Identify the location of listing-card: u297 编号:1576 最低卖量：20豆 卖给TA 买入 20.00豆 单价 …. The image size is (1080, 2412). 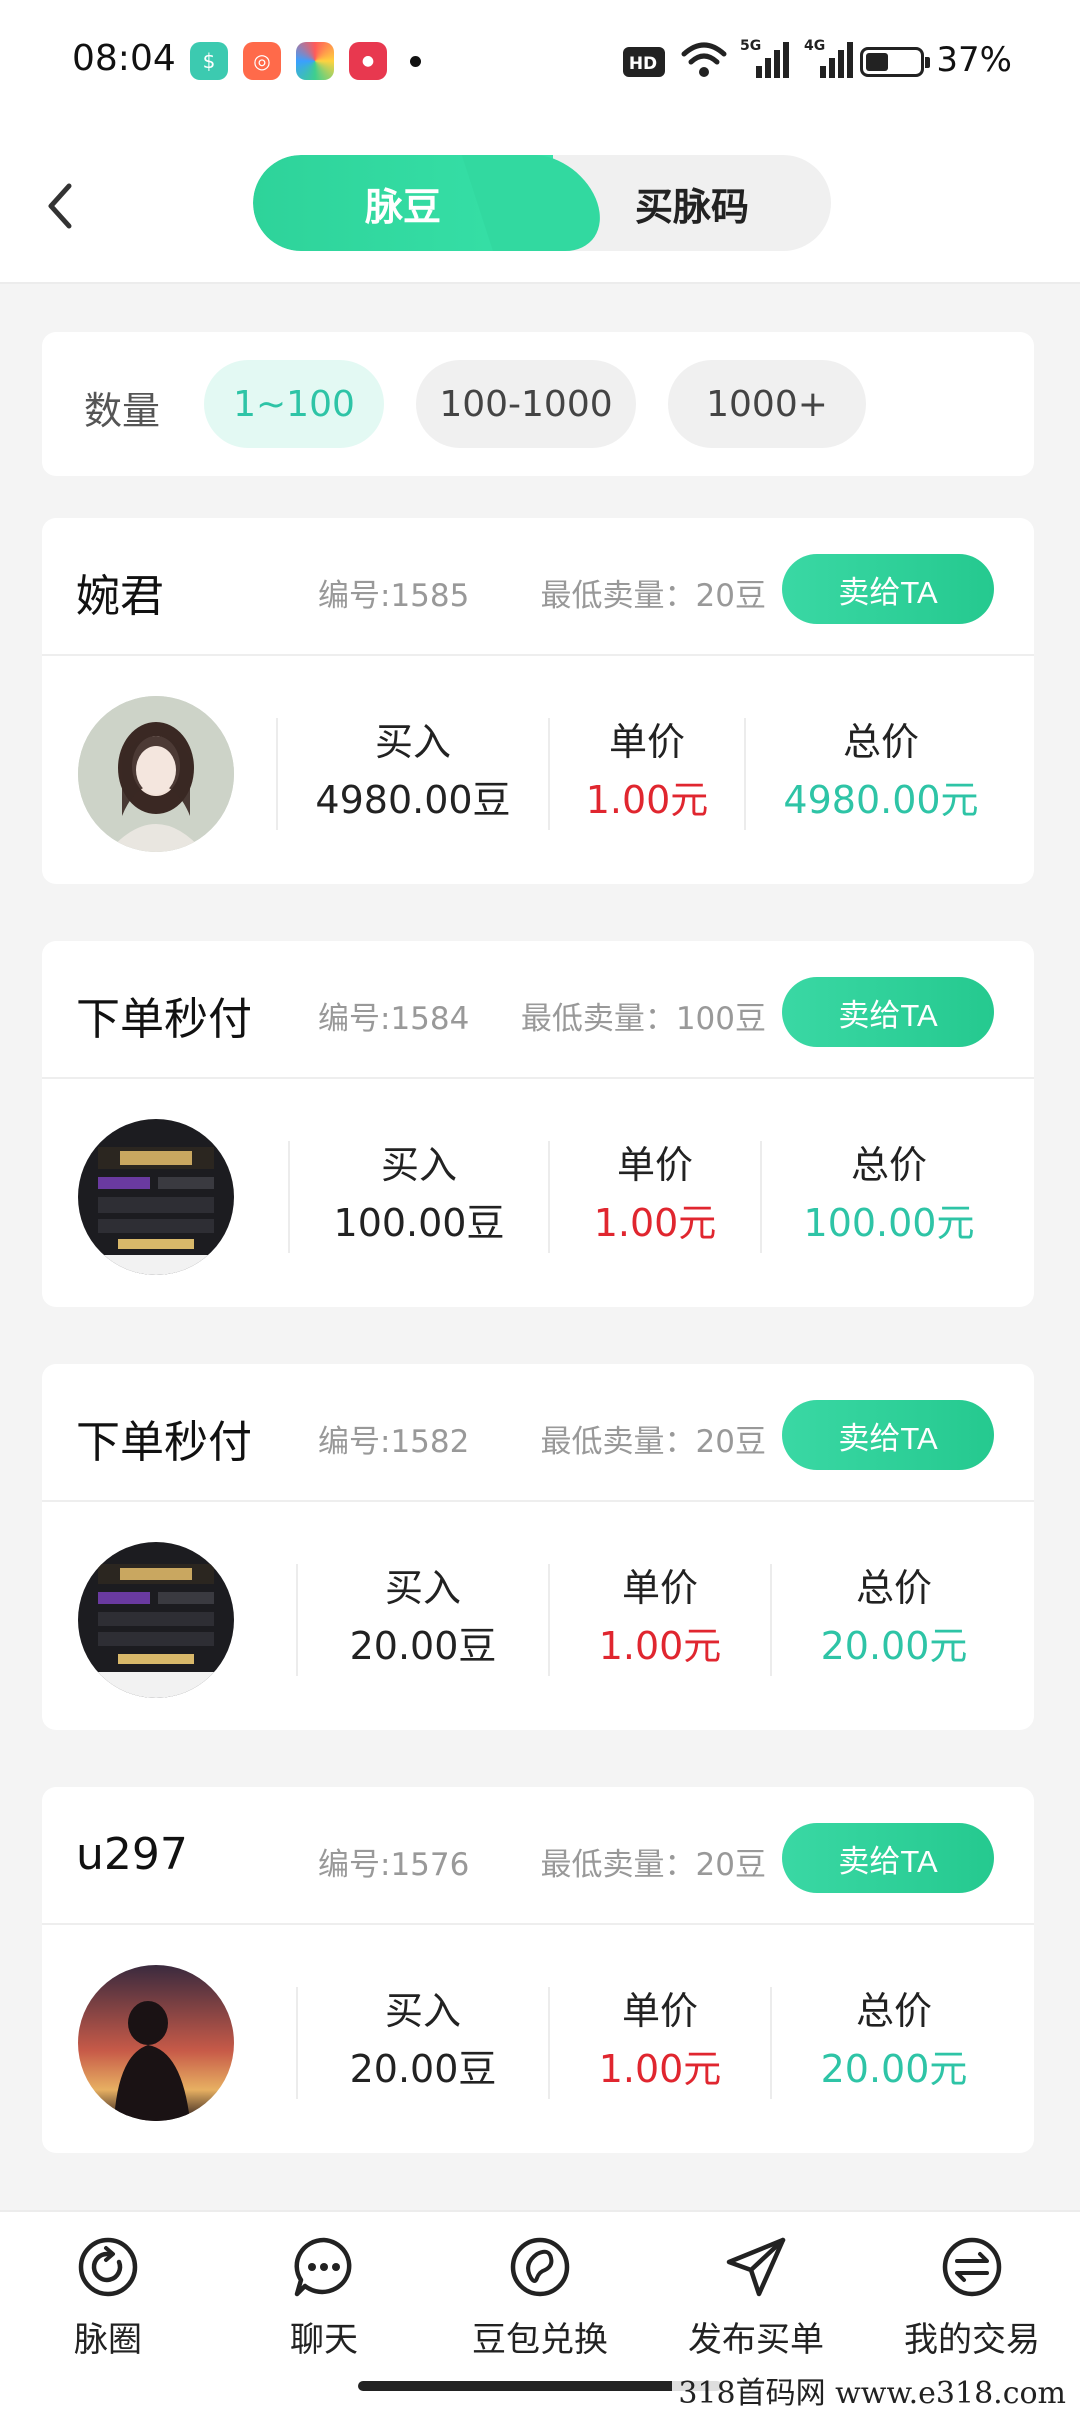
(538, 1970).